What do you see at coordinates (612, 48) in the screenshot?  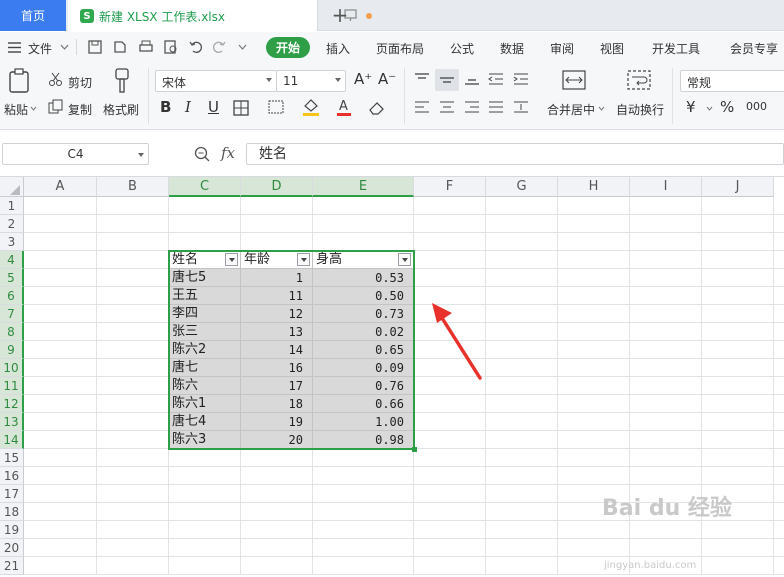 I see `menu-view: 视图` at bounding box center [612, 48].